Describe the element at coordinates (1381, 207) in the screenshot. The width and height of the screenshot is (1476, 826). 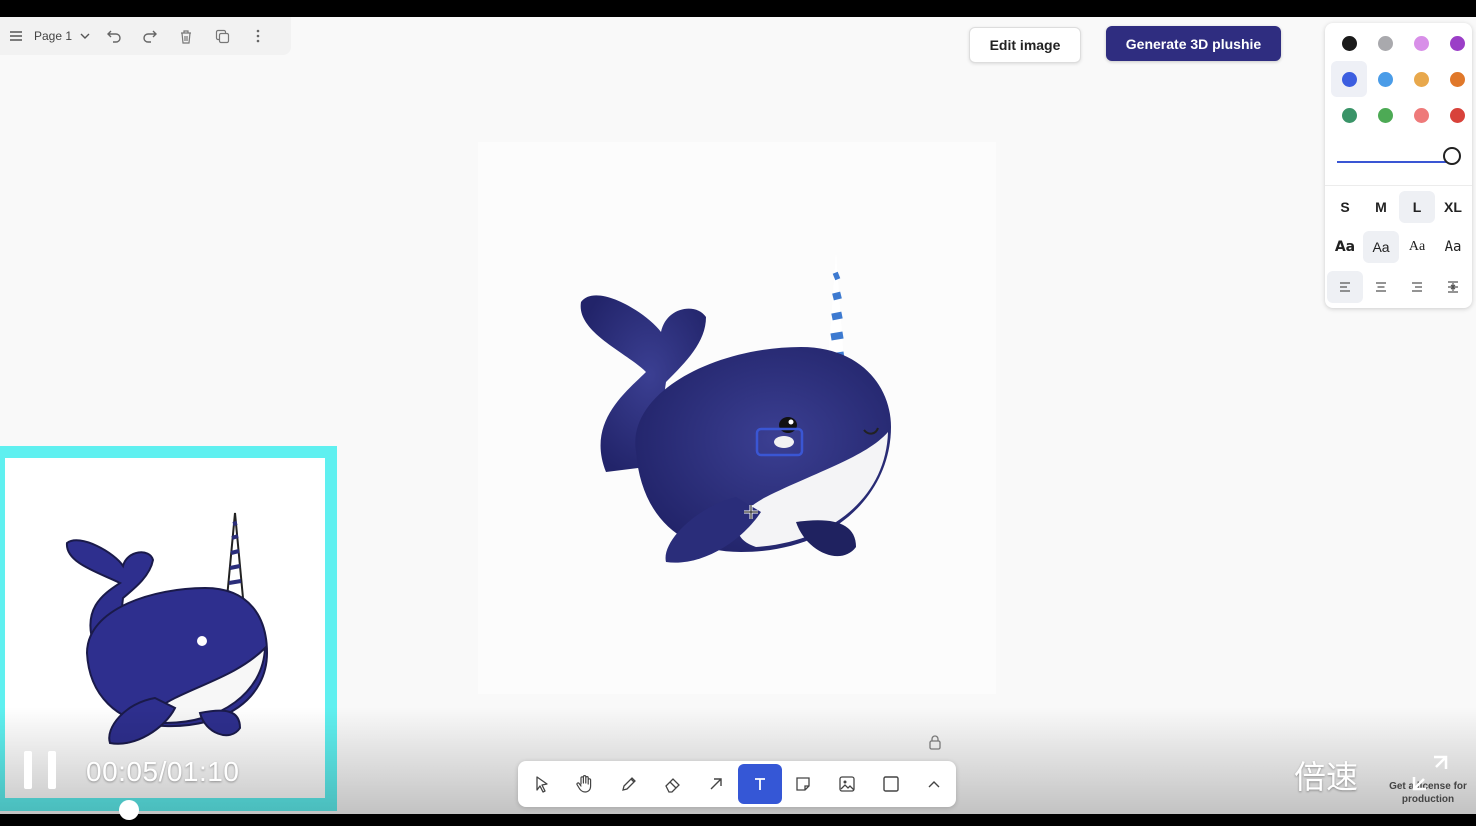
I see `size-option-m: M` at that location.